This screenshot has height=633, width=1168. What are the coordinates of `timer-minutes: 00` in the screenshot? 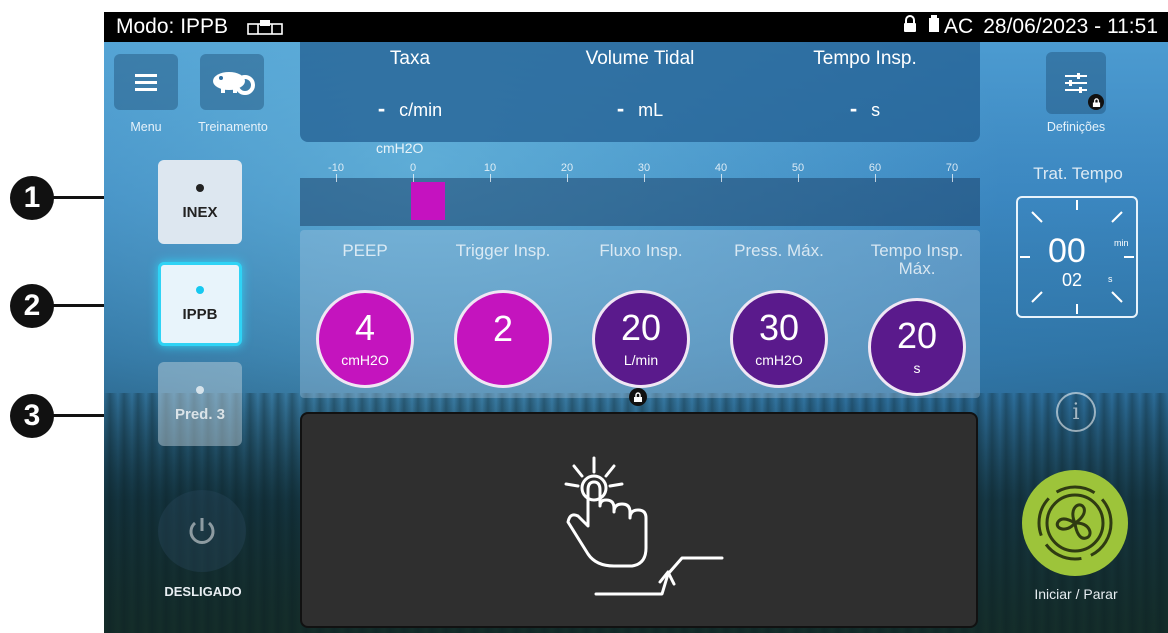 It's located at (1067, 251).